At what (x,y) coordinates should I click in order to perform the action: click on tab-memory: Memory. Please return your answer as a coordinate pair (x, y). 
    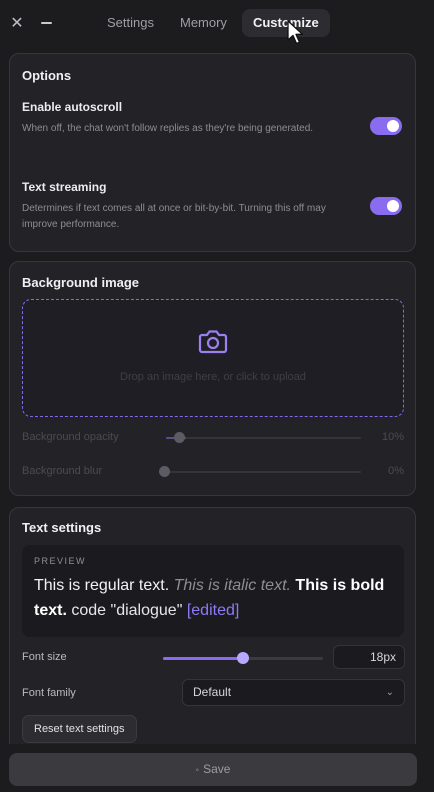
    Looking at the image, I should click on (203, 23).